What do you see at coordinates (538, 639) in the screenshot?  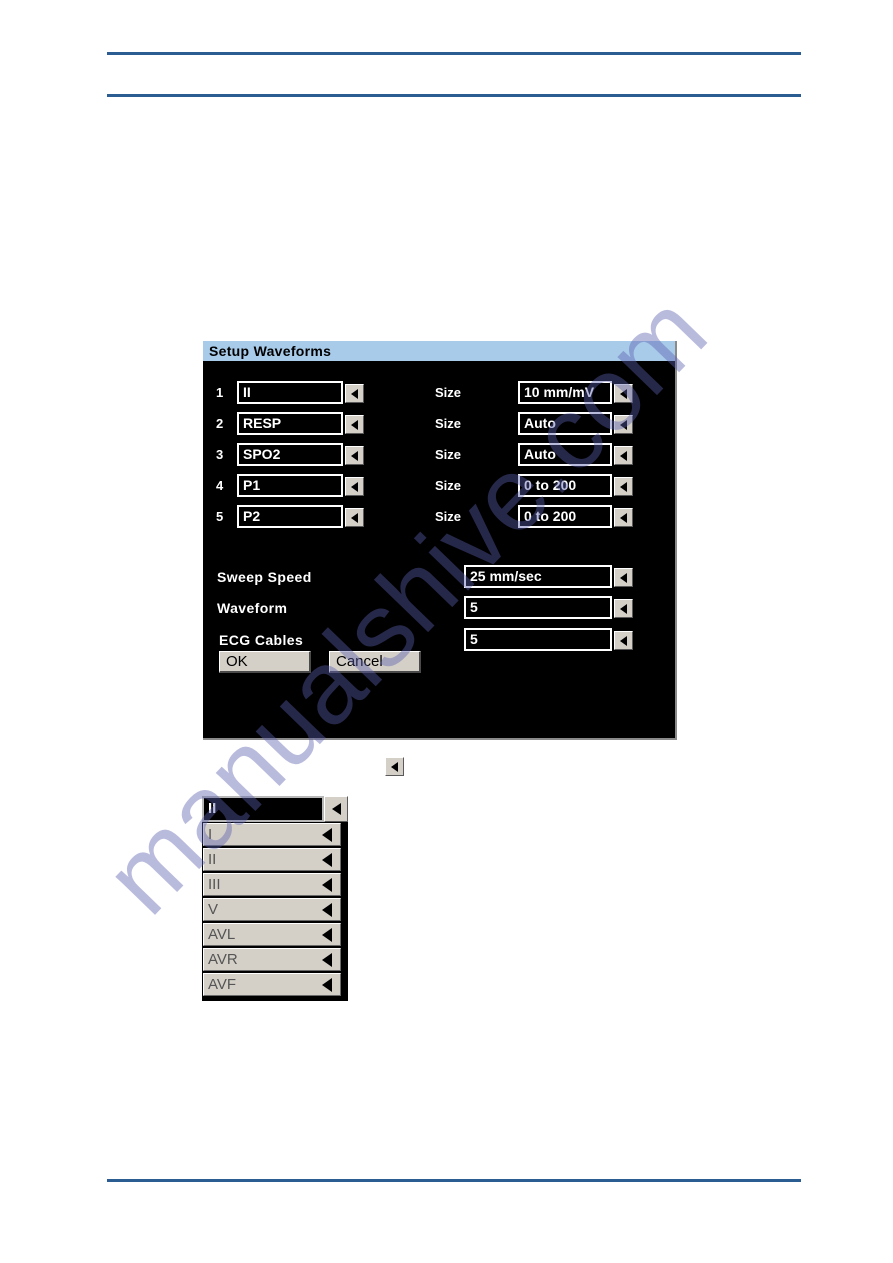 I see `ecg-cables-field: 5` at bounding box center [538, 639].